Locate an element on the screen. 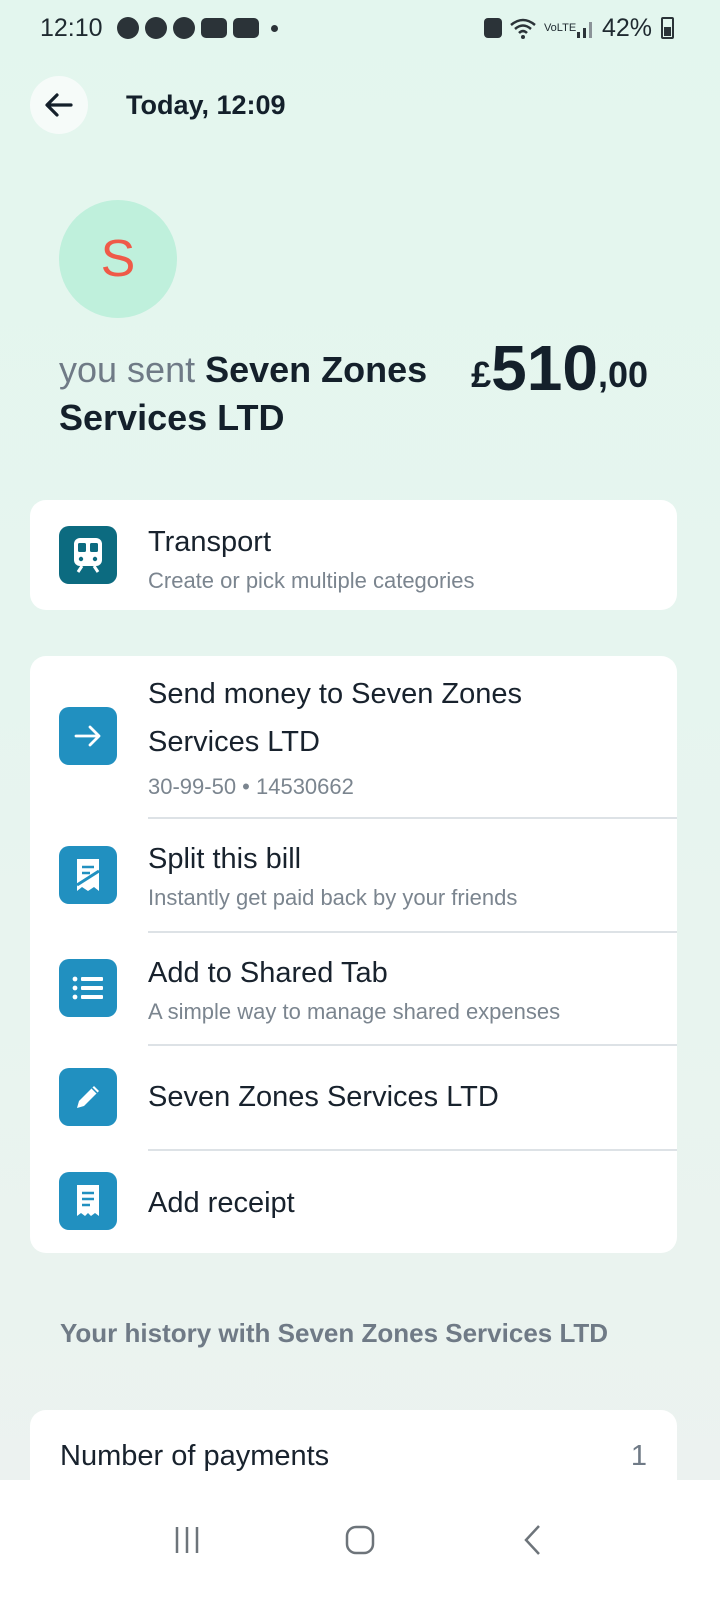  split-bill-title: Split this bill is located at coordinates (225, 859).